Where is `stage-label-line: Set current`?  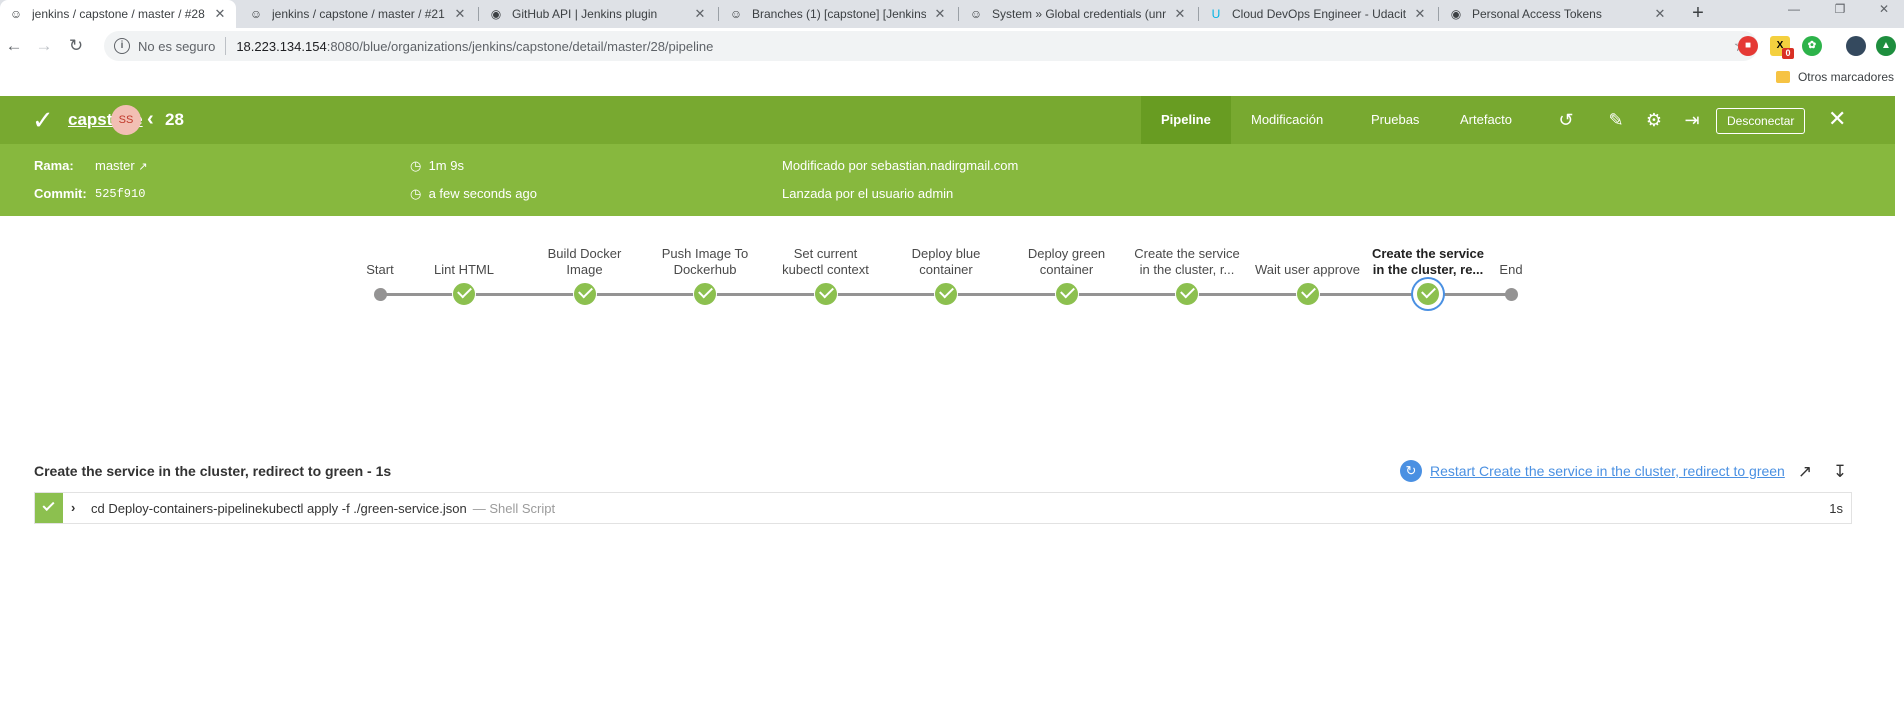 stage-label-line: Set current is located at coordinates (825, 253).